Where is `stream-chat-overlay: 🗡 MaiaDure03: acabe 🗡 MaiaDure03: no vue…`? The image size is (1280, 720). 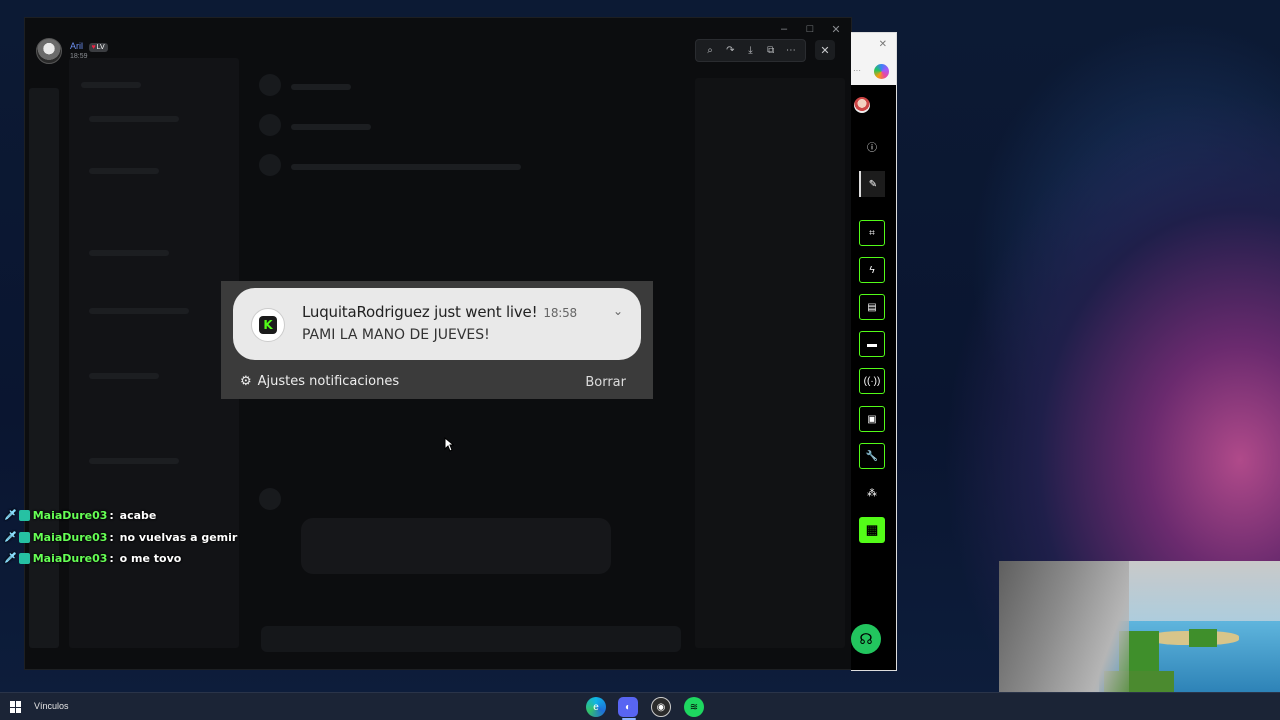
stream-chat-overlay: 🗡 MaiaDure03: acabe 🗡 MaiaDure03: no vue… is located at coordinates (120, 537).